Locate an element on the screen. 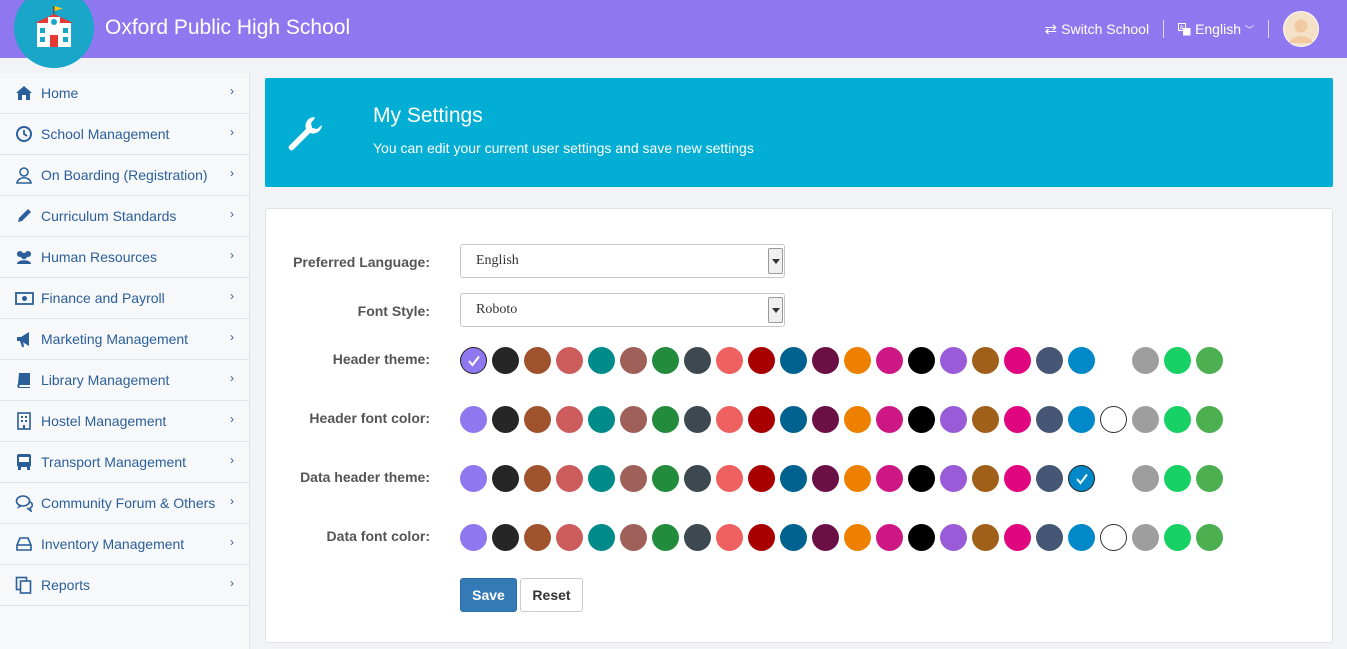  sidebar-item-transport-management: Transport Management › is located at coordinates (124, 462).